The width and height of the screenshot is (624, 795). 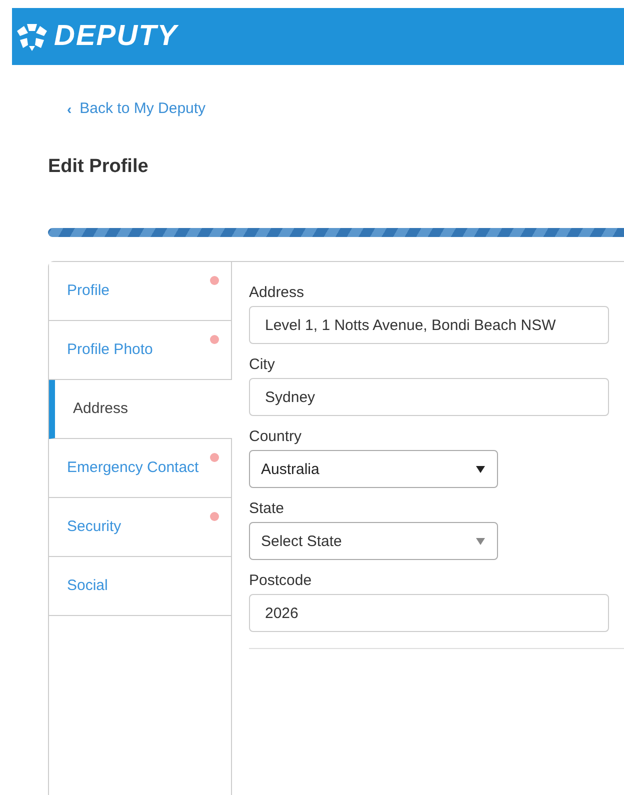 I want to click on logo-icon, so click(x=32, y=37).